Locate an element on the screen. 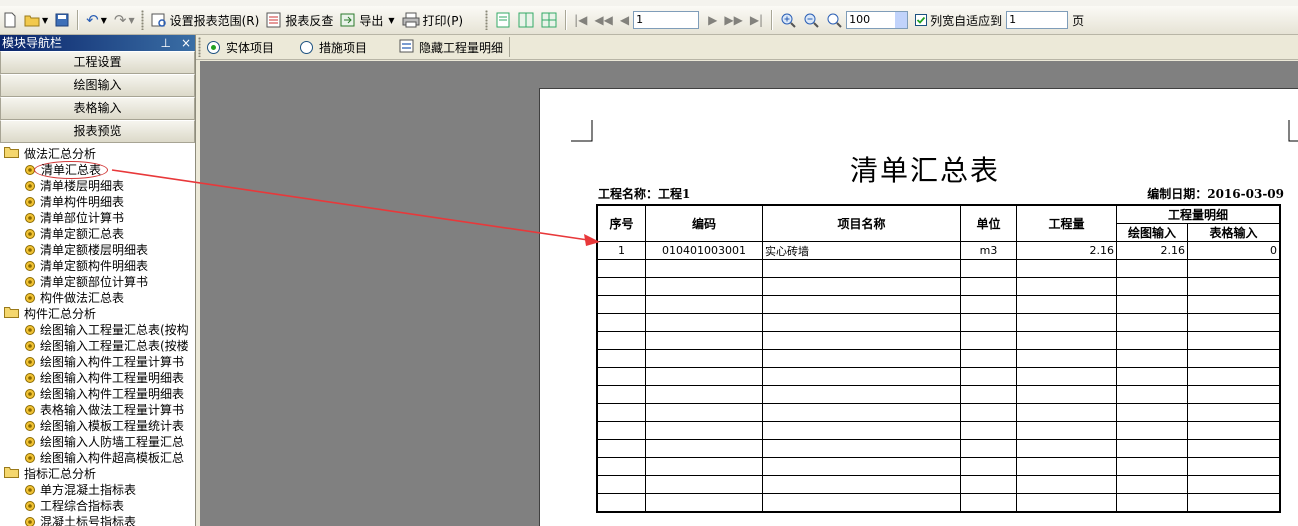 The image size is (1298, 526). redo-button: ↷ ▼ is located at coordinates (124, 20).